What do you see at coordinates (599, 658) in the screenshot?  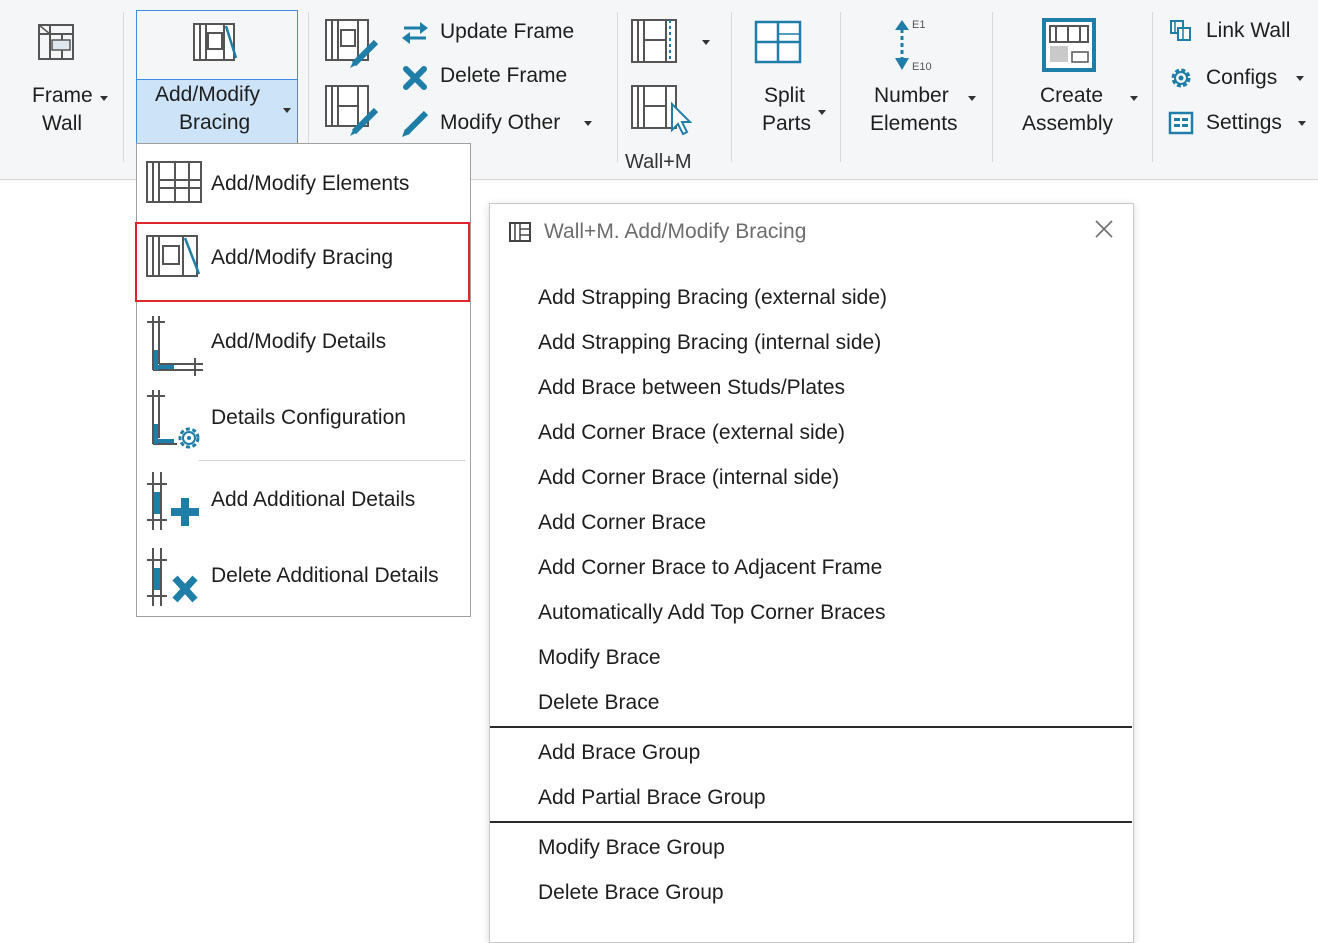 I see `dialog-item-modify-brace: Modify Brace` at bounding box center [599, 658].